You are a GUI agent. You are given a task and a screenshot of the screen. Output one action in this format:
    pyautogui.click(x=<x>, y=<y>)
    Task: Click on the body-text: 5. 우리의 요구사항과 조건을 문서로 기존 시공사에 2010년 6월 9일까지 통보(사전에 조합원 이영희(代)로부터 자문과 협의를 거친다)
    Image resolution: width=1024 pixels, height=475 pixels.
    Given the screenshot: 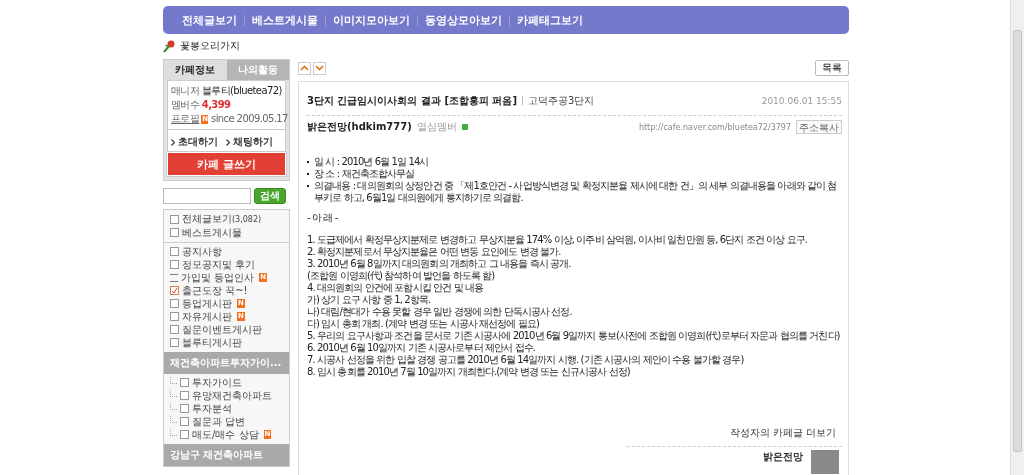 What is the action you would take?
    pyautogui.click(x=574, y=336)
    